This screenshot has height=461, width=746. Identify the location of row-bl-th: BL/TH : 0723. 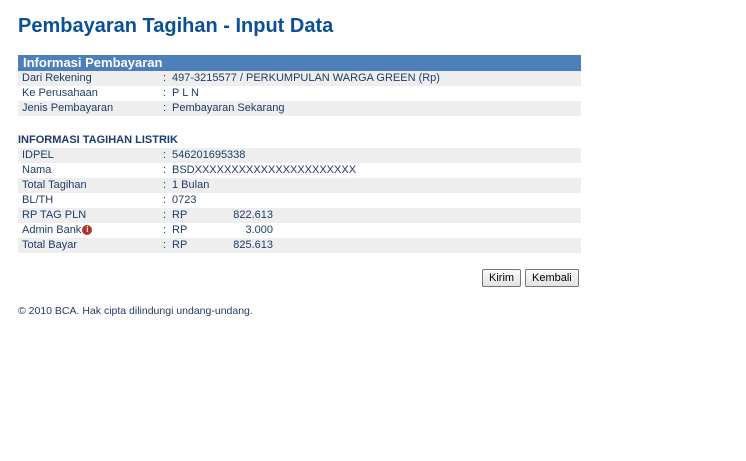
(299, 200).